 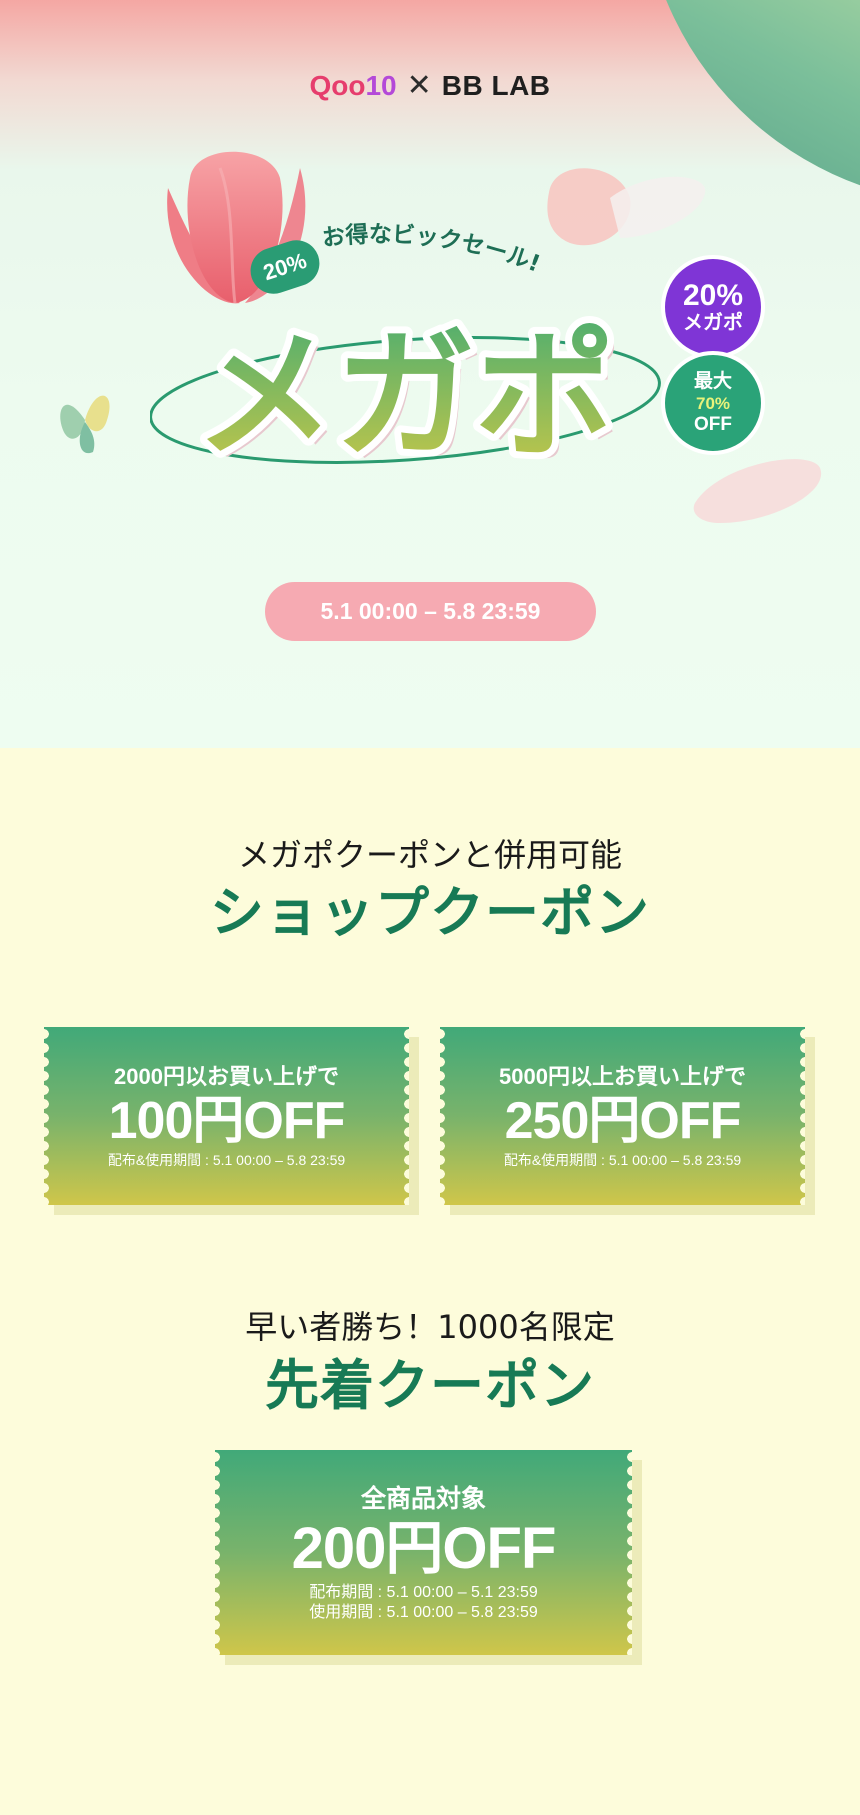 What do you see at coordinates (757, 491) in the screenshot?
I see `petal-icon` at bounding box center [757, 491].